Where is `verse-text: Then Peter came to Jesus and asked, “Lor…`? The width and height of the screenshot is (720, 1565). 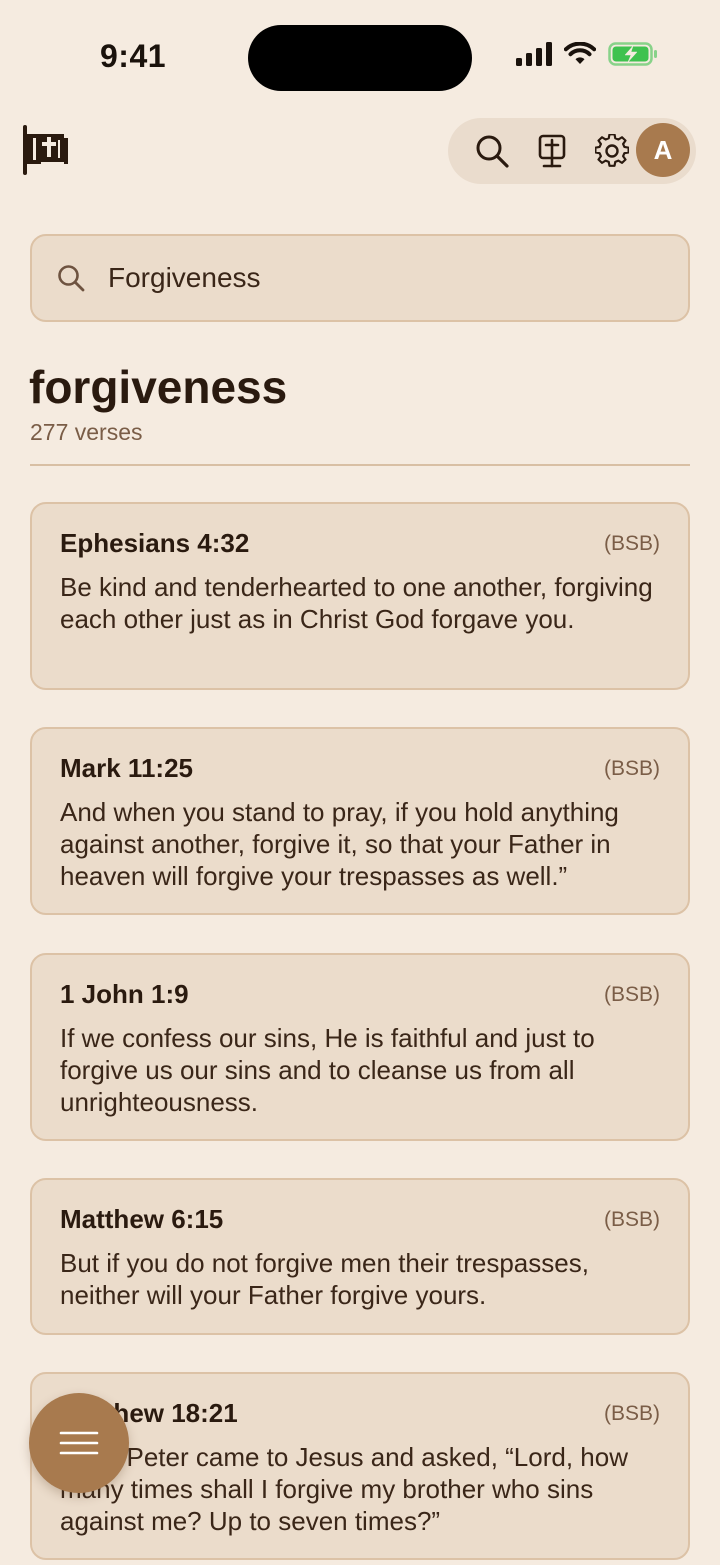
verse-text: Then Peter came to Jesus and asked, “Lor… is located at coordinates (344, 1489).